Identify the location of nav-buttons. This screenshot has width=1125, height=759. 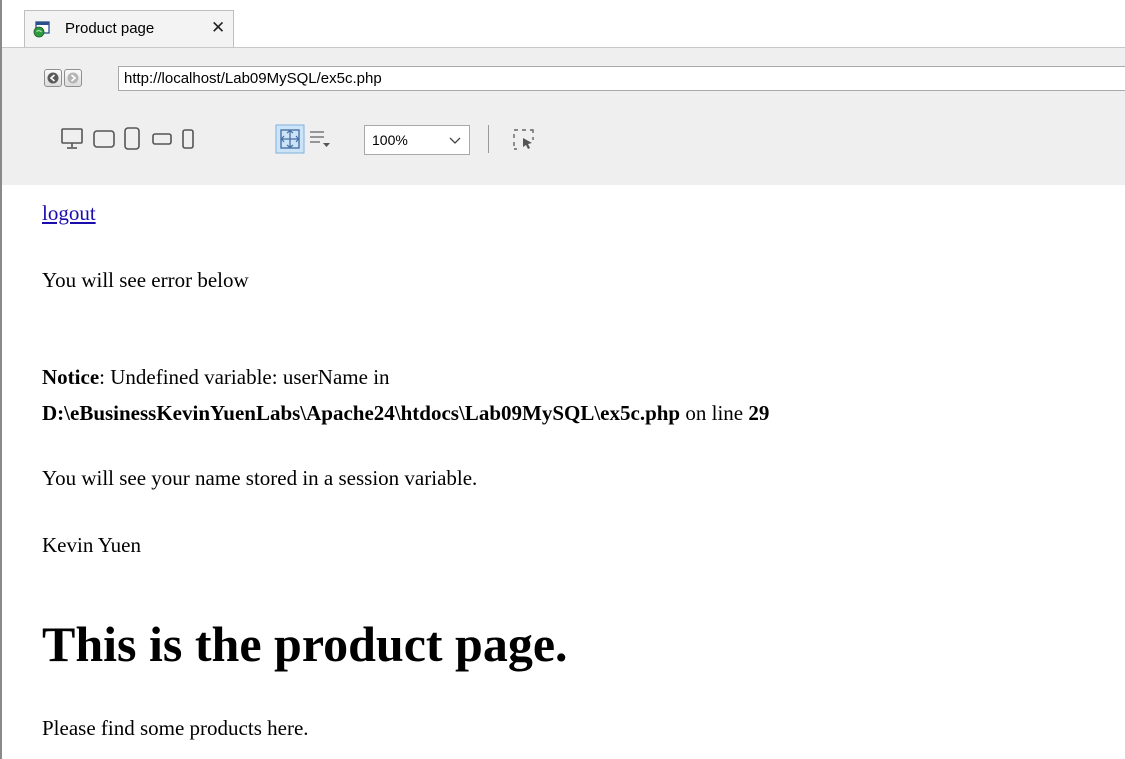
(63, 78).